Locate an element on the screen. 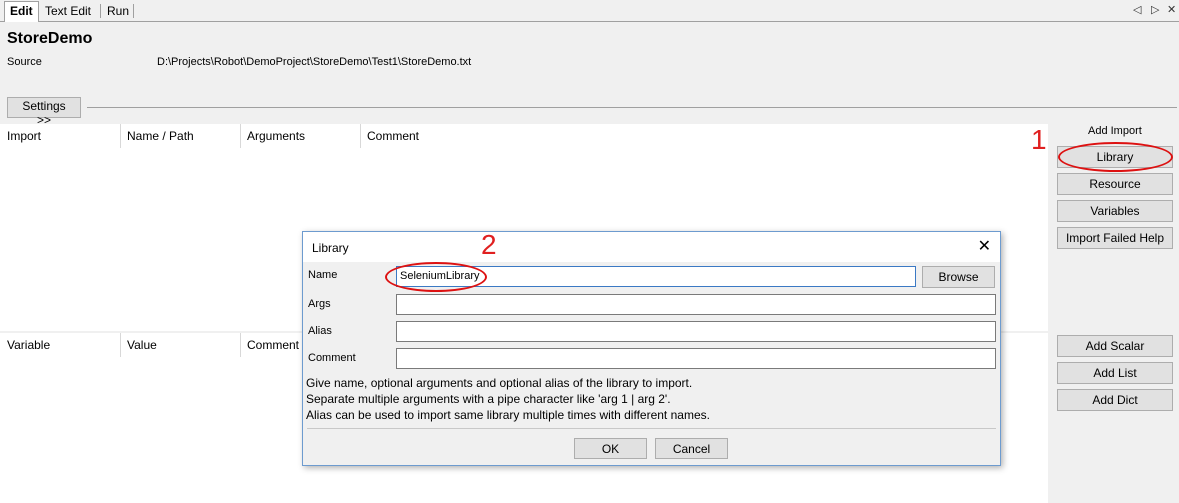  column-header-import: Import is located at coordinates (24, 136).